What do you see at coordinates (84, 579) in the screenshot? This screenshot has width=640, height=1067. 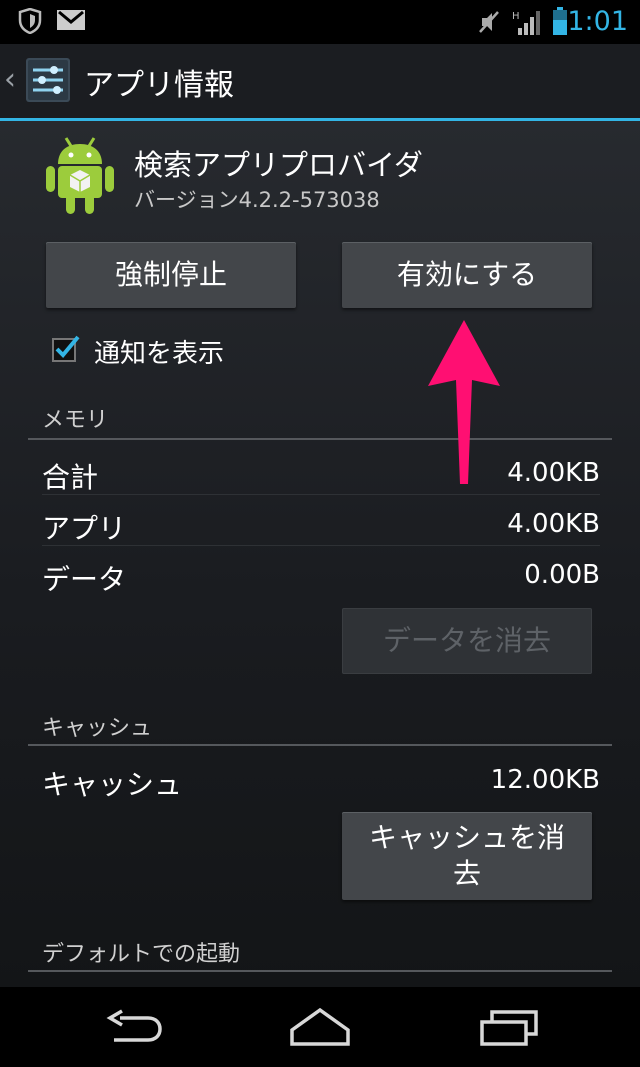 I see `data-size-label: データ` at bounding box center [84, 579].